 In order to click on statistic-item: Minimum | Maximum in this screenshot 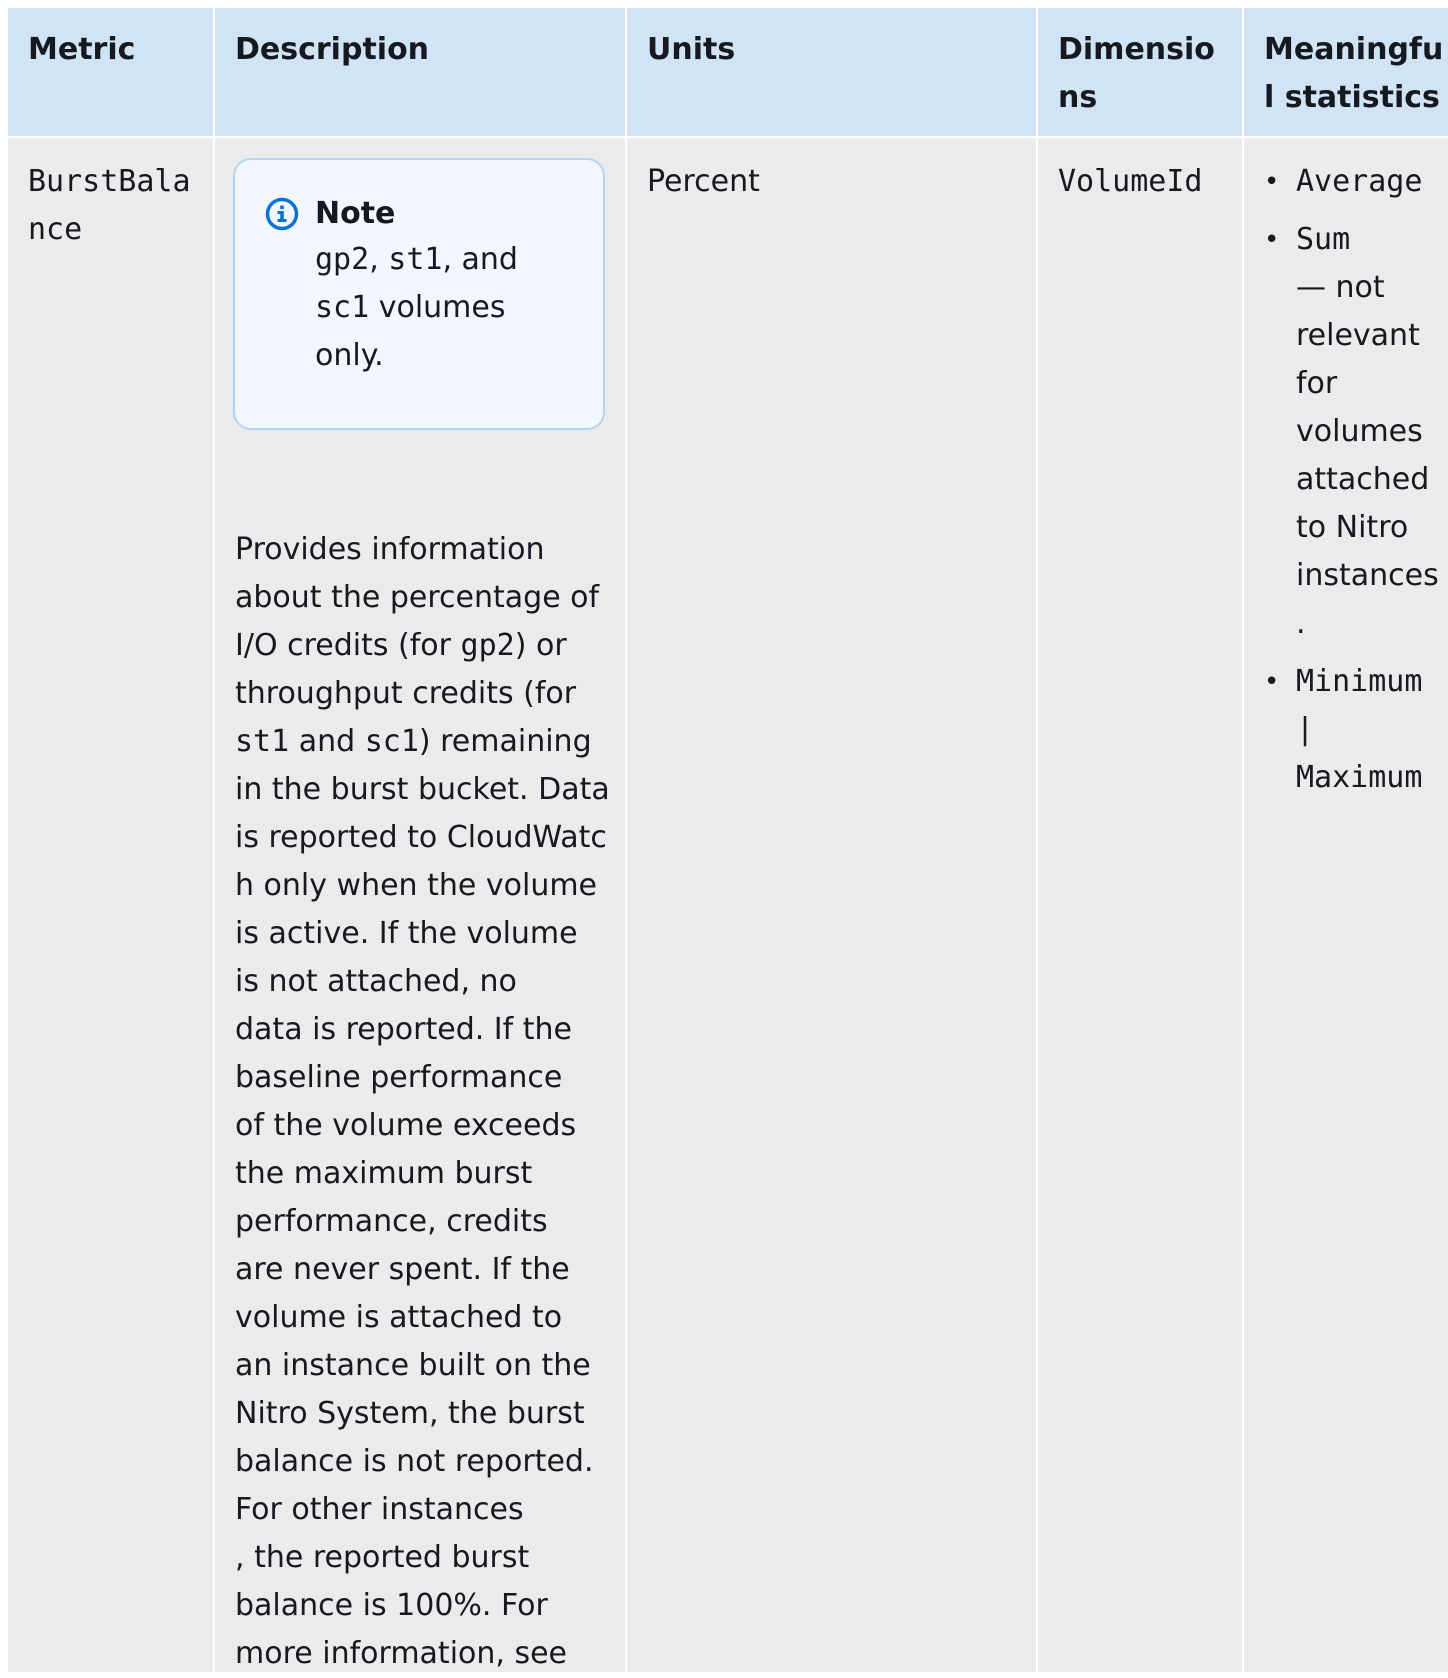, I will do `click(1356, 730)`.